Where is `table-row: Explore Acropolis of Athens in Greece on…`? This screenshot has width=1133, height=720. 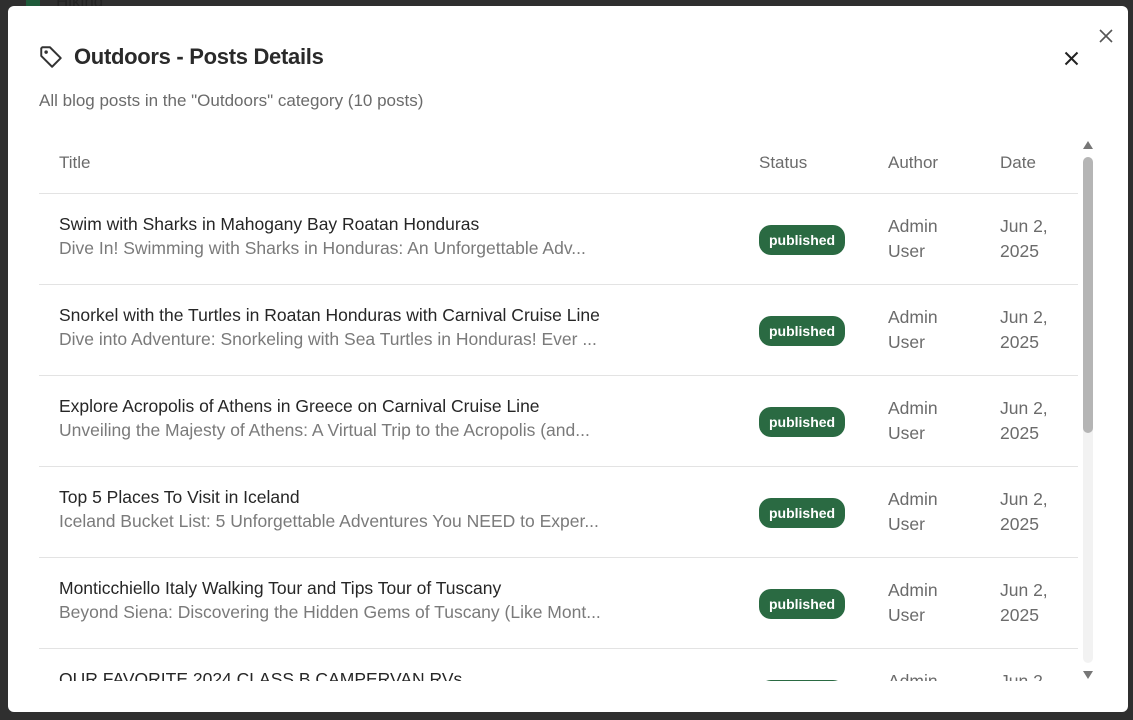 table-row: Explore Acropolis of Athens in Greece on… is located at coordinates (558, 421).